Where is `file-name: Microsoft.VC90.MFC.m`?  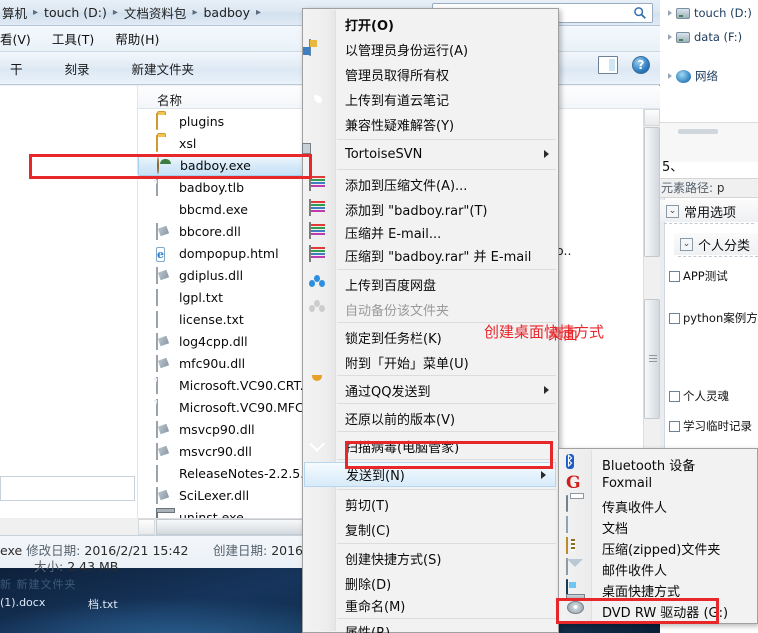 file-name: Microsoft.VC90.MFC.m is located at coordinates (249, 407).